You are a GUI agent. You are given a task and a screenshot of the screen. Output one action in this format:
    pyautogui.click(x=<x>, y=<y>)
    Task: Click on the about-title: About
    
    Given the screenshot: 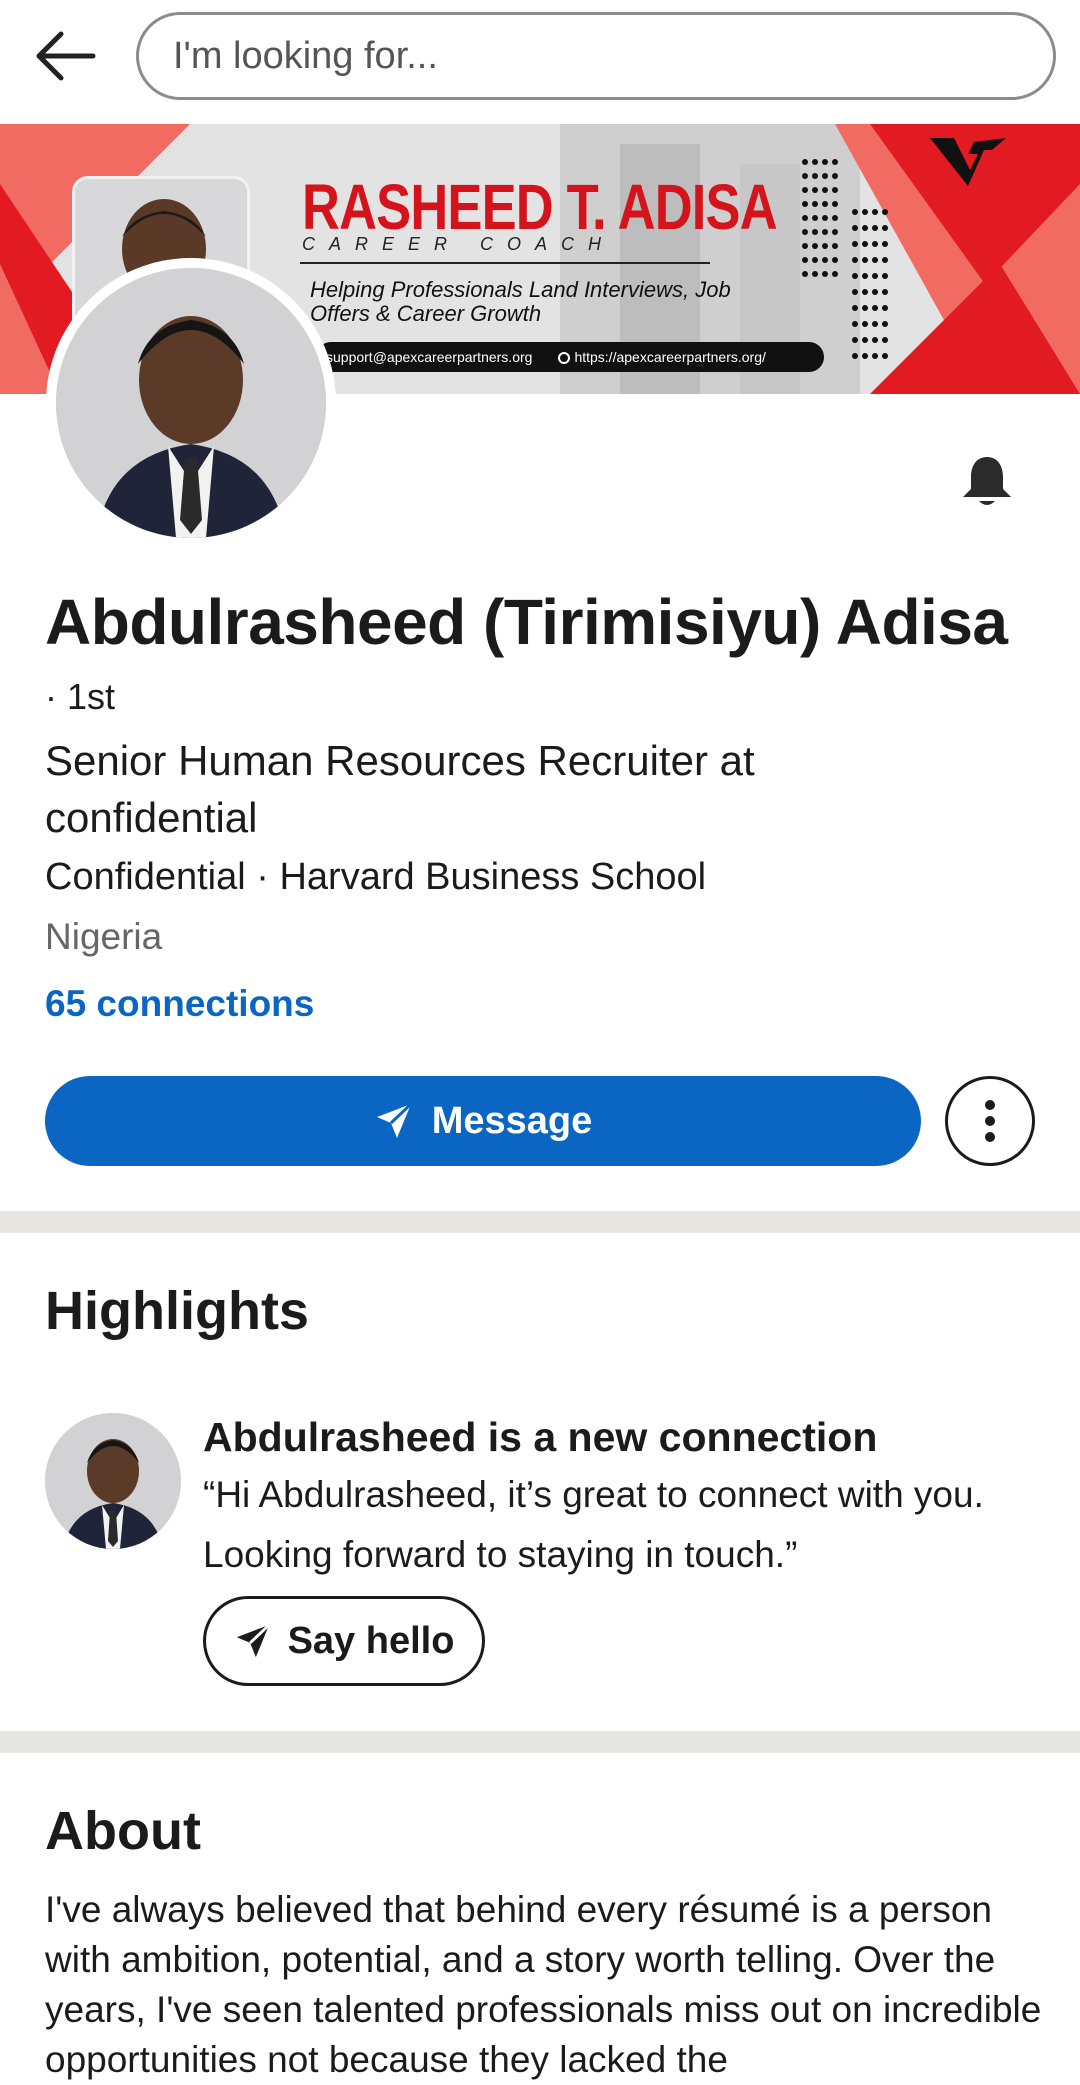 What is the action you would take?
    pyautogui.click(x=123, y=1831)
    